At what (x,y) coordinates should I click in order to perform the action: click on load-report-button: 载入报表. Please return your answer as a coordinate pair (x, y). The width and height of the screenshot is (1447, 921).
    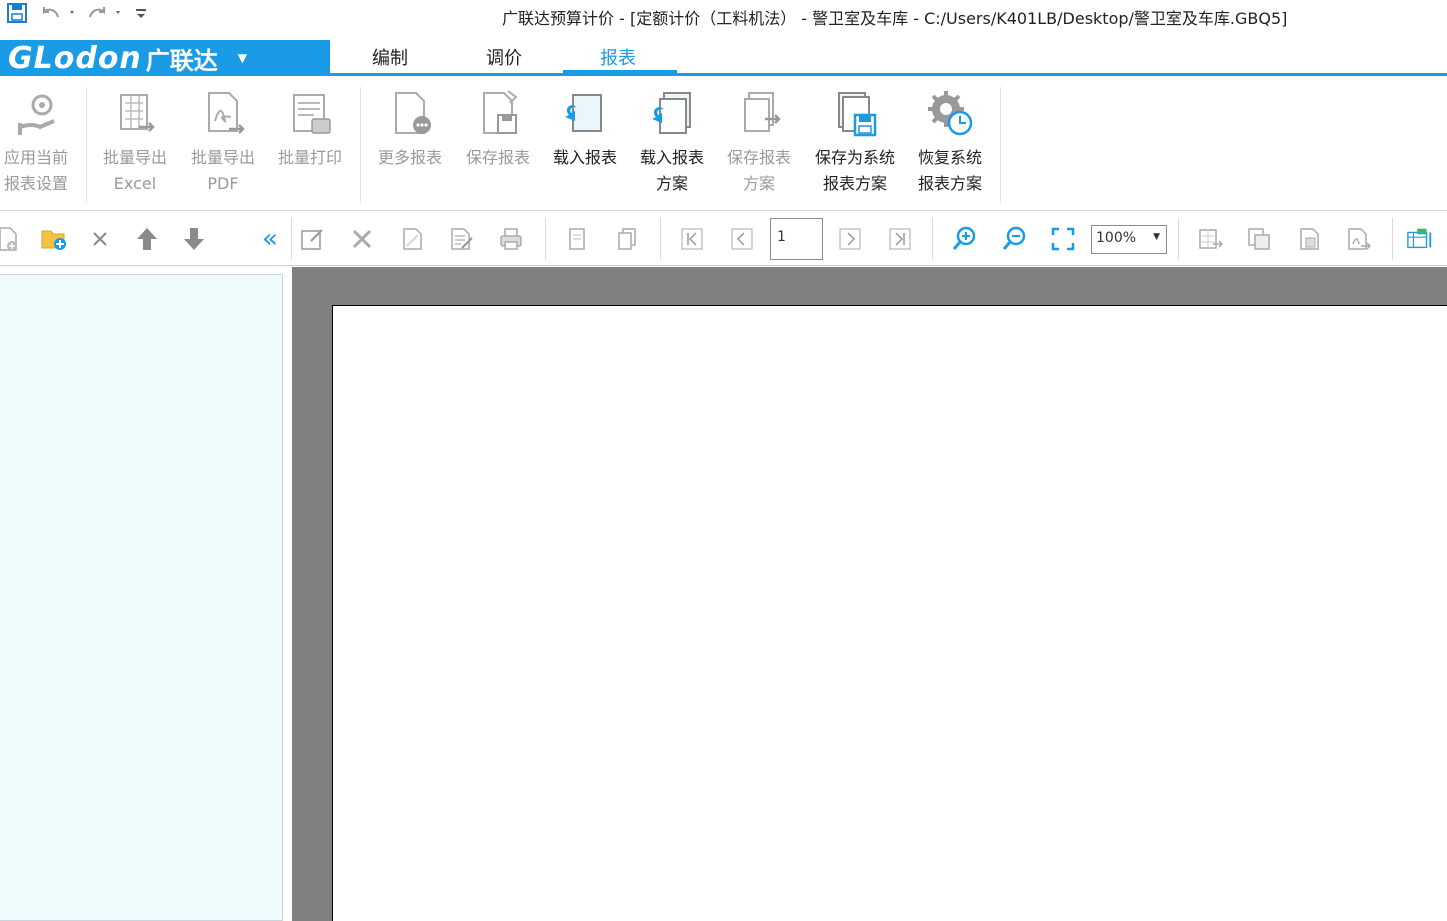
    Looking at the image, I should click on (585, 130).